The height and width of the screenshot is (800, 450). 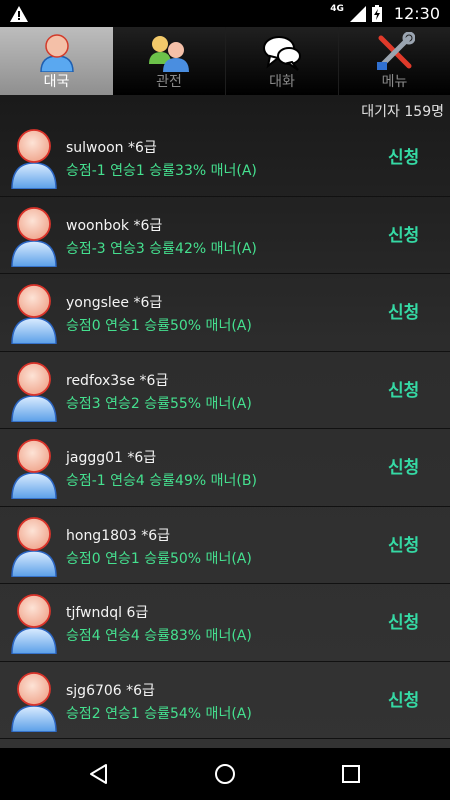 What do you see at coordinates (107, 613) in the screenshot?
I see `player-name: tjfwndql 6급` at bounding box center [107, 613].